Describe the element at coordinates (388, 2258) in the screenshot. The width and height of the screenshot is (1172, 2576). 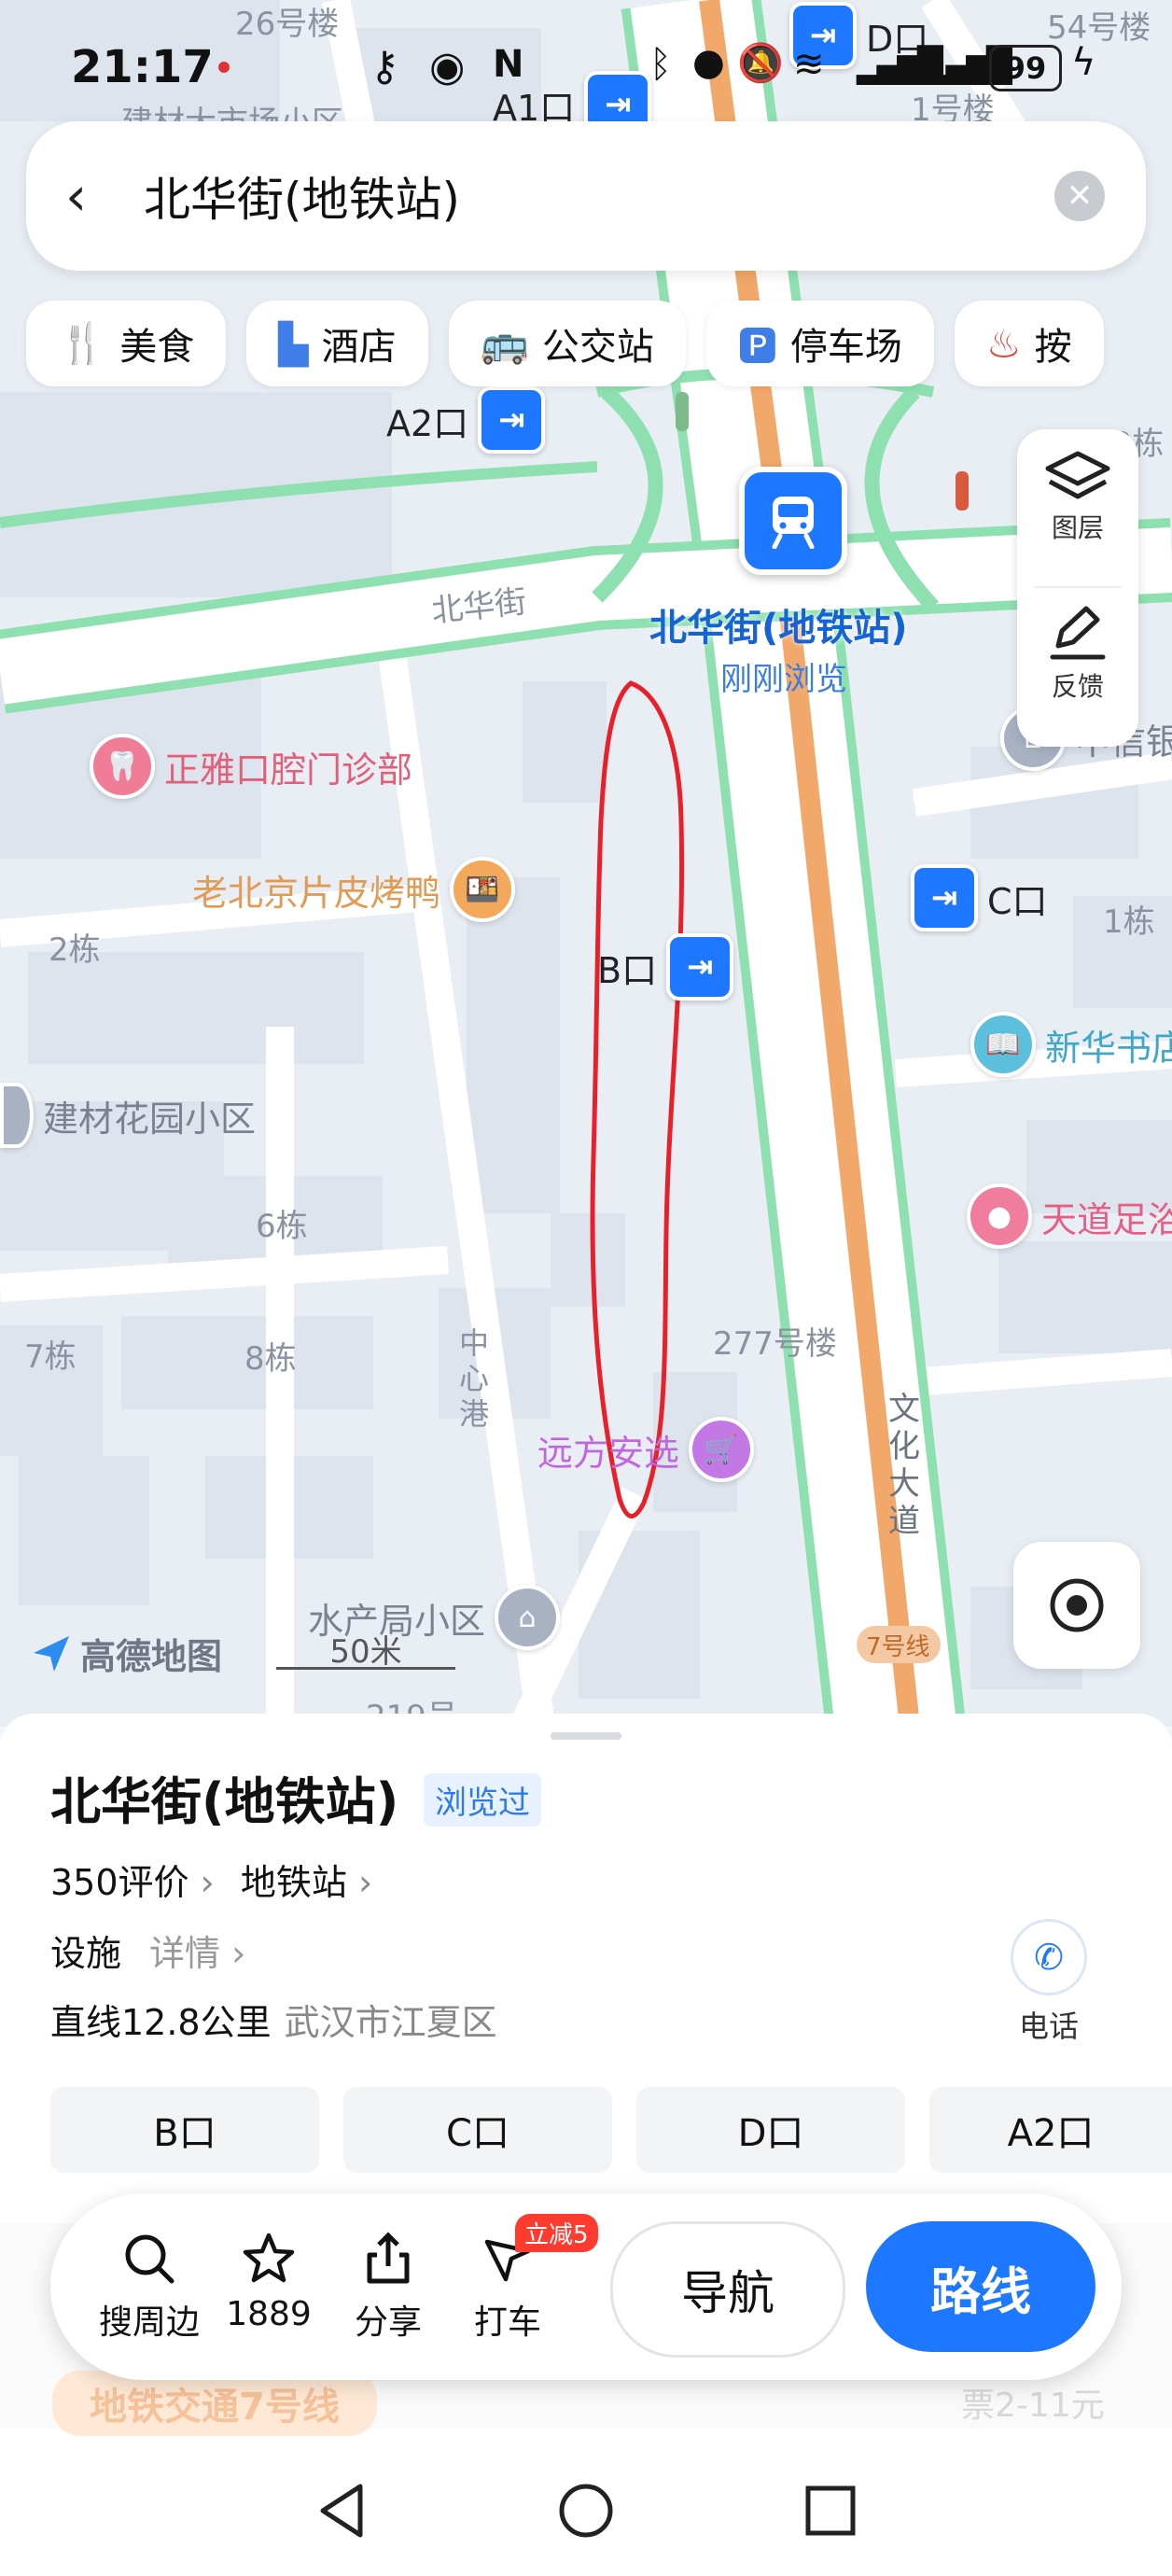
I see `share-icon` at that location.